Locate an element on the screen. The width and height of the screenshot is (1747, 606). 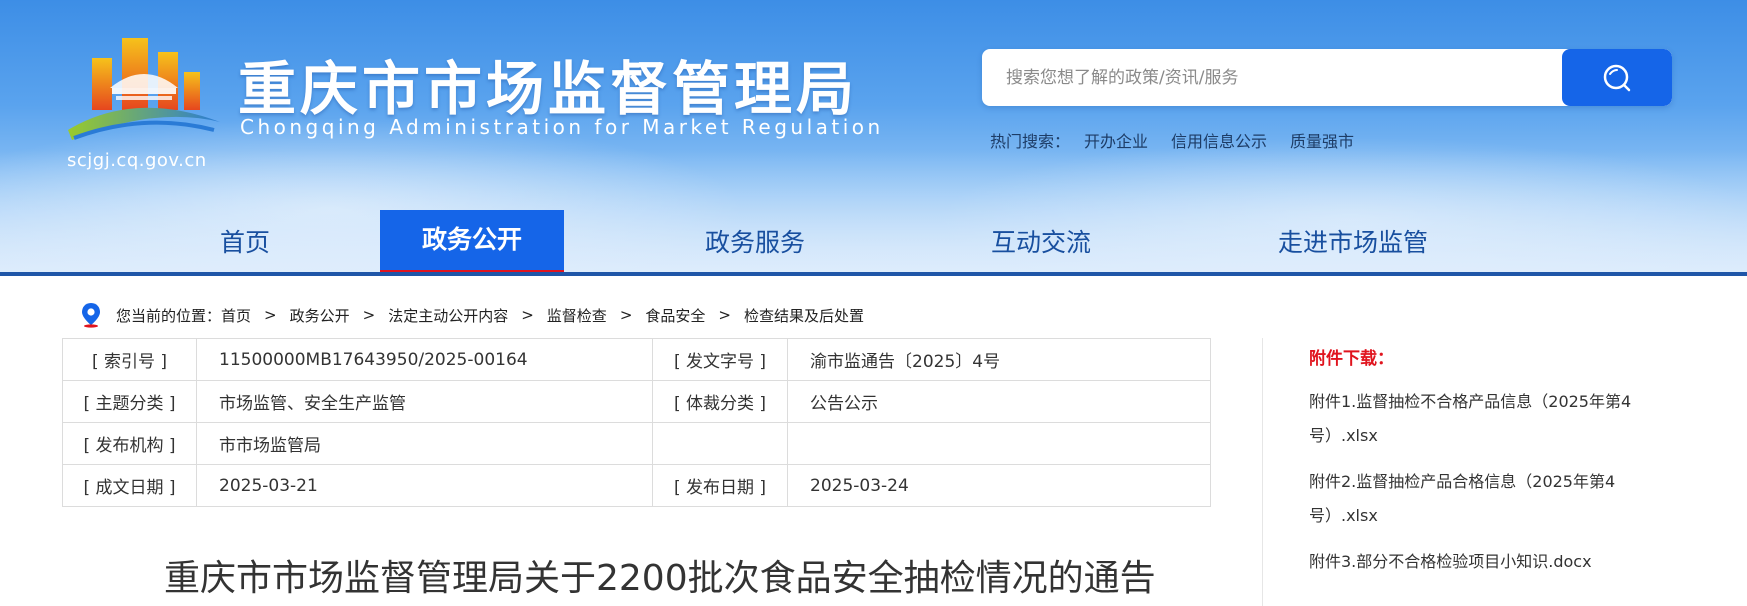
breadcrumb-link: 首页 is located at coordinates (236, 315).